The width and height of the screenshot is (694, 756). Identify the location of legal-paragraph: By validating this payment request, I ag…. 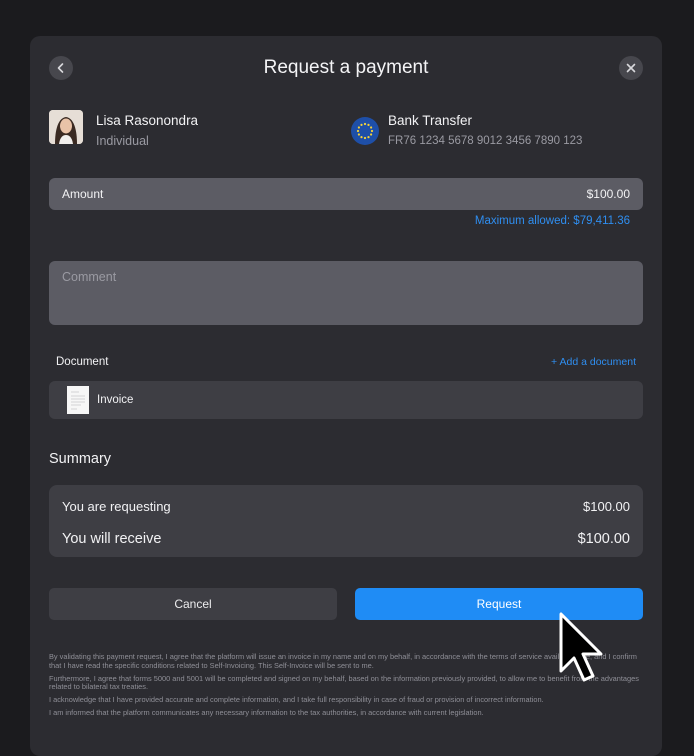
(343, 661).